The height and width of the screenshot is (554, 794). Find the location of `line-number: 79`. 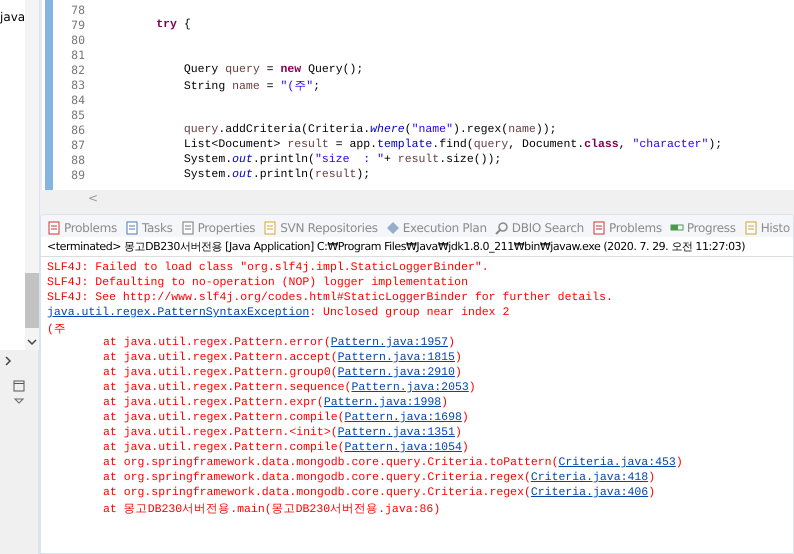

line-number: 79 is located at coordinates (78, 25).